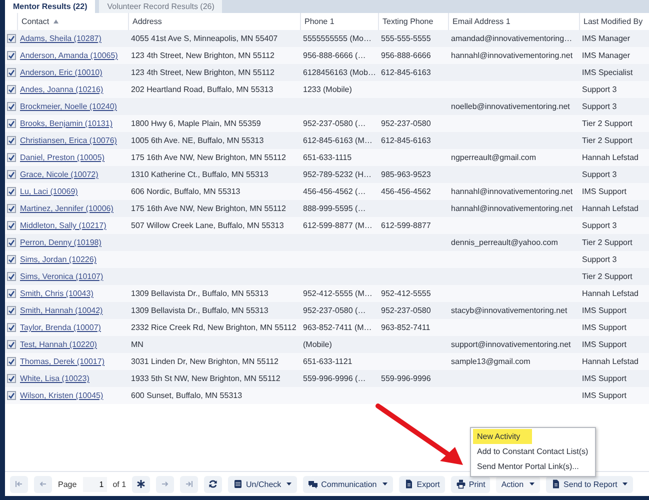 Image resolution: width=649 pixels, height=500 pixels. What do you see at coordinates (327, 157) in the screenshot?
I see `phone-text: 651-633-1115` at bounding box center [327, 157].